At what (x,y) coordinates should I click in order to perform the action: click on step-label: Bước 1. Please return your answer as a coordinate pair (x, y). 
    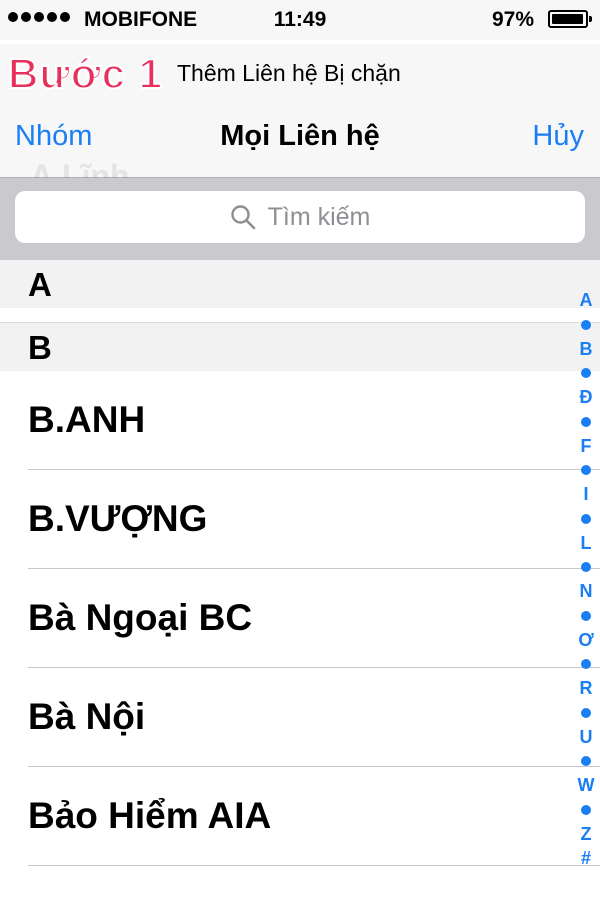
    Looking at the image, I should click on (85, 73).